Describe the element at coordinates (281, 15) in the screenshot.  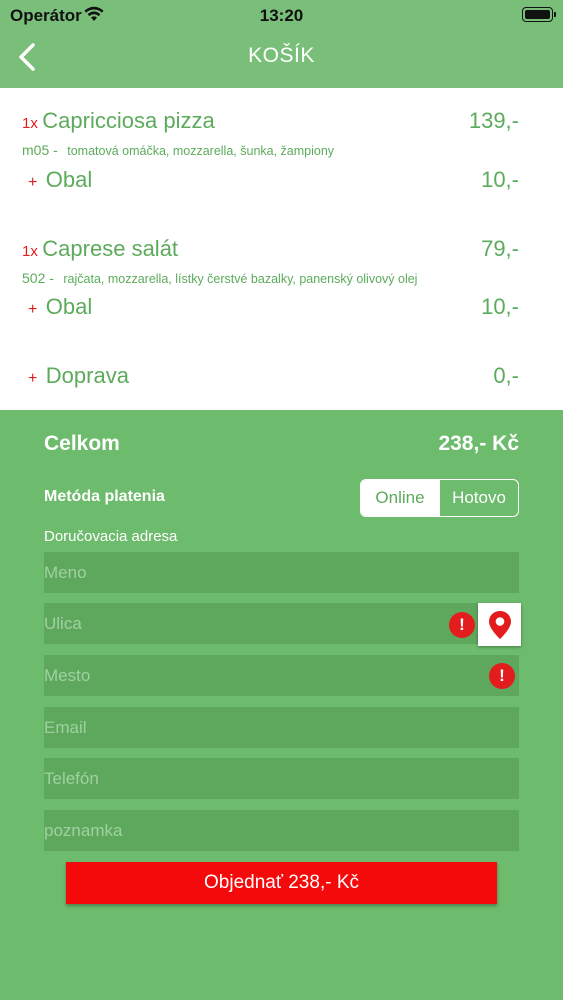
I see `status-time: 13:20` at that location.